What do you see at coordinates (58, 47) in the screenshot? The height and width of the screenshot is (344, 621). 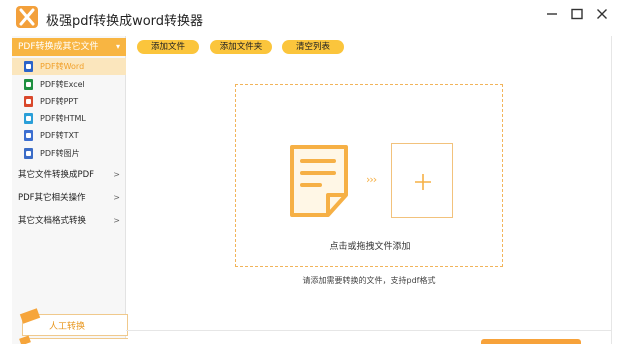 I see `group-header-label: PDF转换成其它文件` at bounding box center [58, 47].